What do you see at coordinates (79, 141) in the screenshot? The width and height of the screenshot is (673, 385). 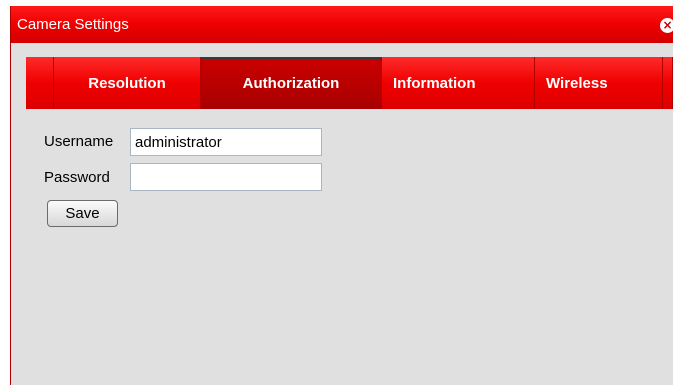 I see `username-label: Username` at bounding box center [79, 141].